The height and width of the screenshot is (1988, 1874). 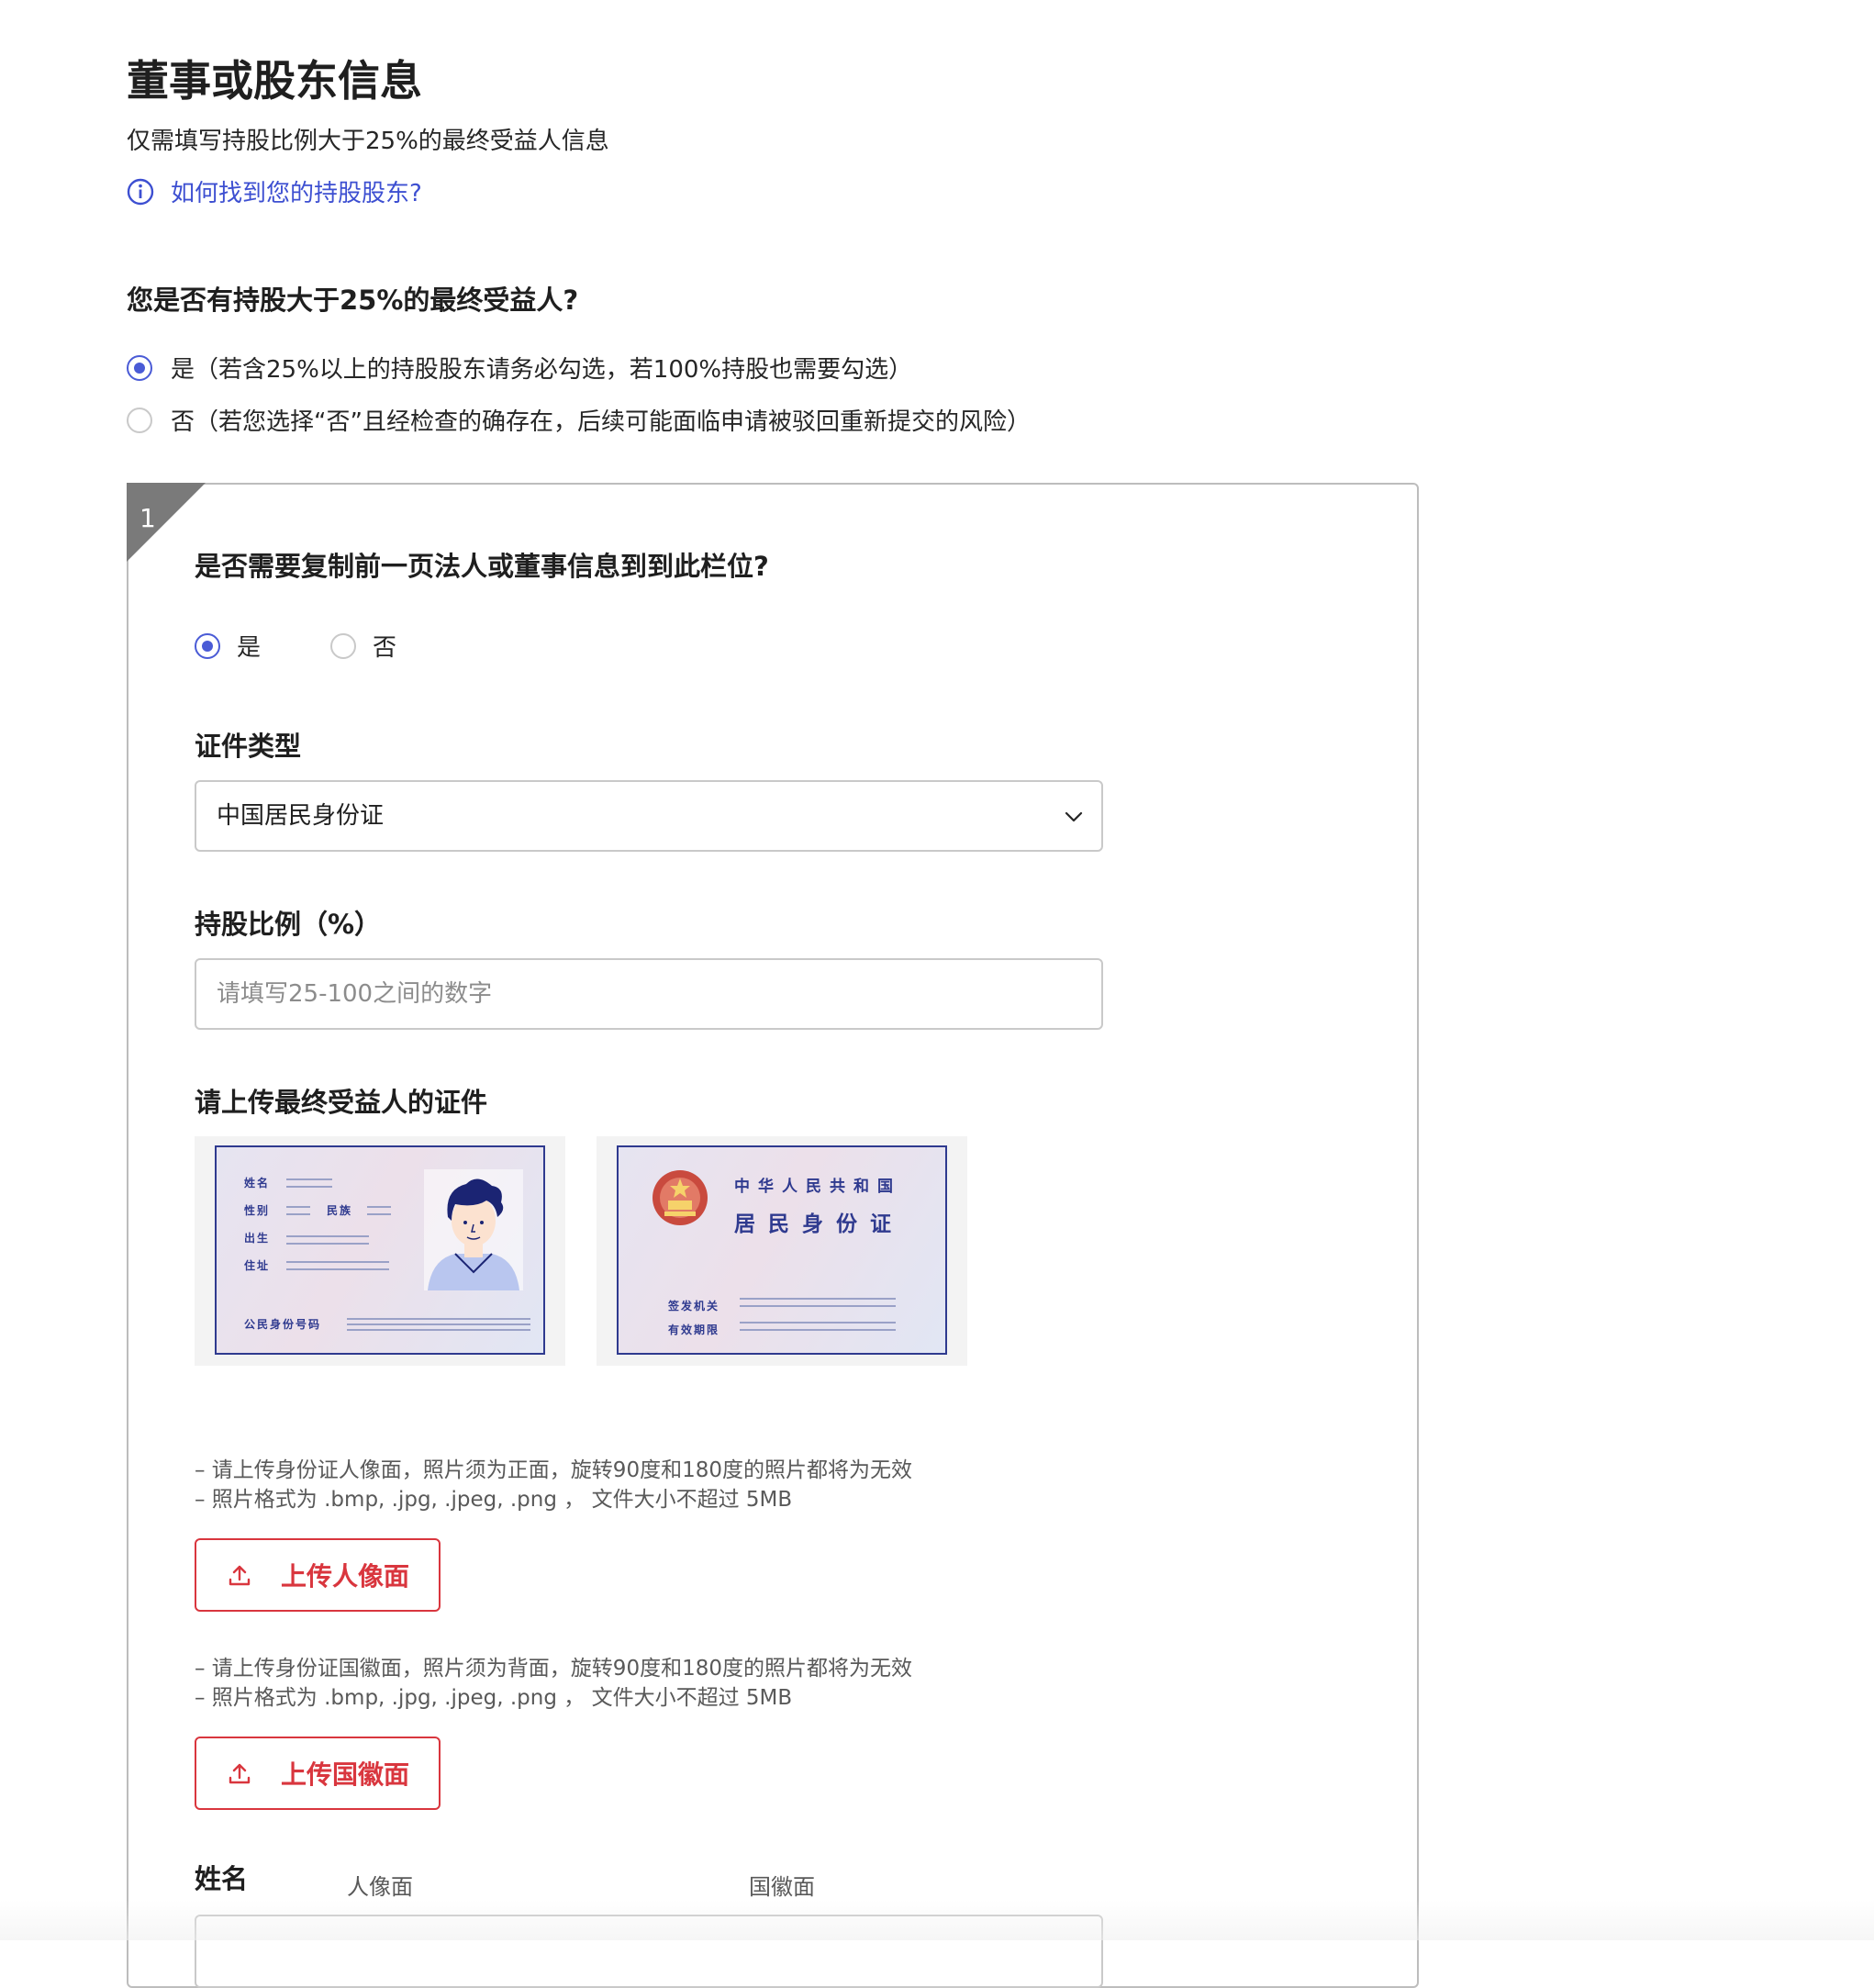 What do you see at coordinates (222, 1878) in the screenshot?
I see `name-label: 姓名` at bounding box center [222, 1878].